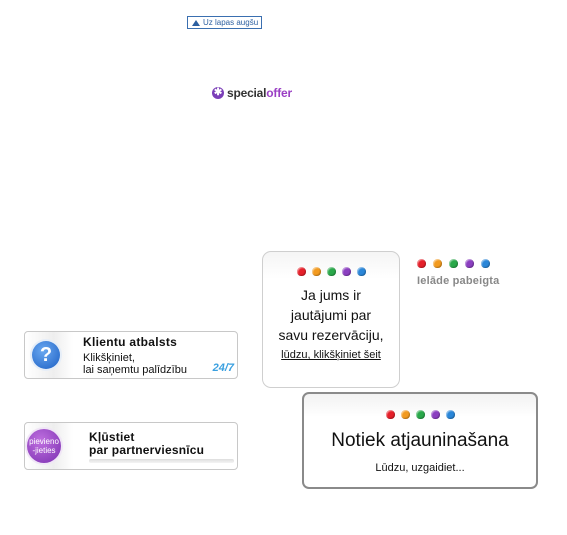 The image size is (567, 535). What do you see at coordinates (223, 368) in the screenshot?
I see `support-hours-badge: 24/7` at bounding box center [223, 368].